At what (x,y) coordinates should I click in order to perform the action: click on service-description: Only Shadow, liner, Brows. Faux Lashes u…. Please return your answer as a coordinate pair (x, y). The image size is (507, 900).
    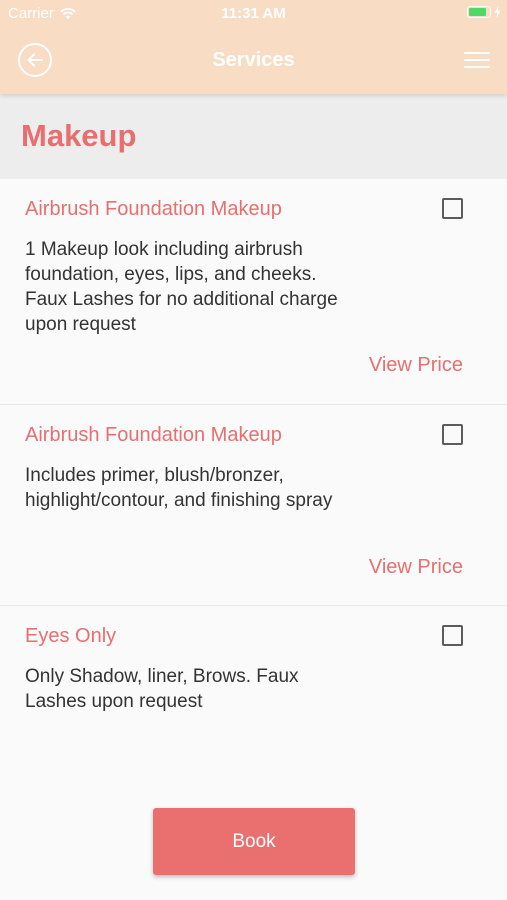
    Looking at the image, I should click on (162, 689).